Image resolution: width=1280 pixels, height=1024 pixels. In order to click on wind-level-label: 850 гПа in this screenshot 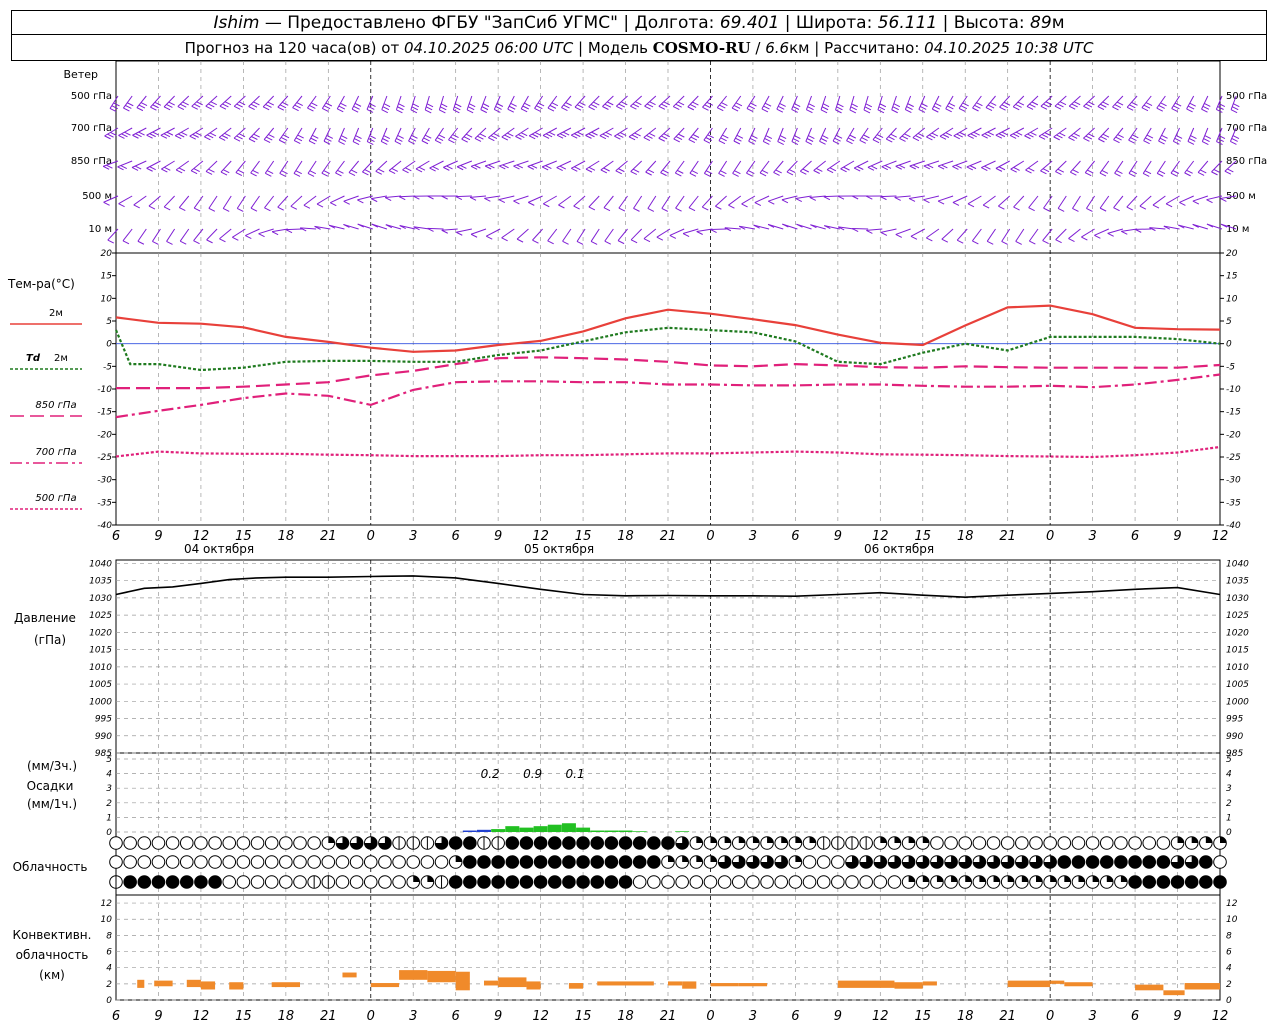, I will do `click(1246, 161)`.